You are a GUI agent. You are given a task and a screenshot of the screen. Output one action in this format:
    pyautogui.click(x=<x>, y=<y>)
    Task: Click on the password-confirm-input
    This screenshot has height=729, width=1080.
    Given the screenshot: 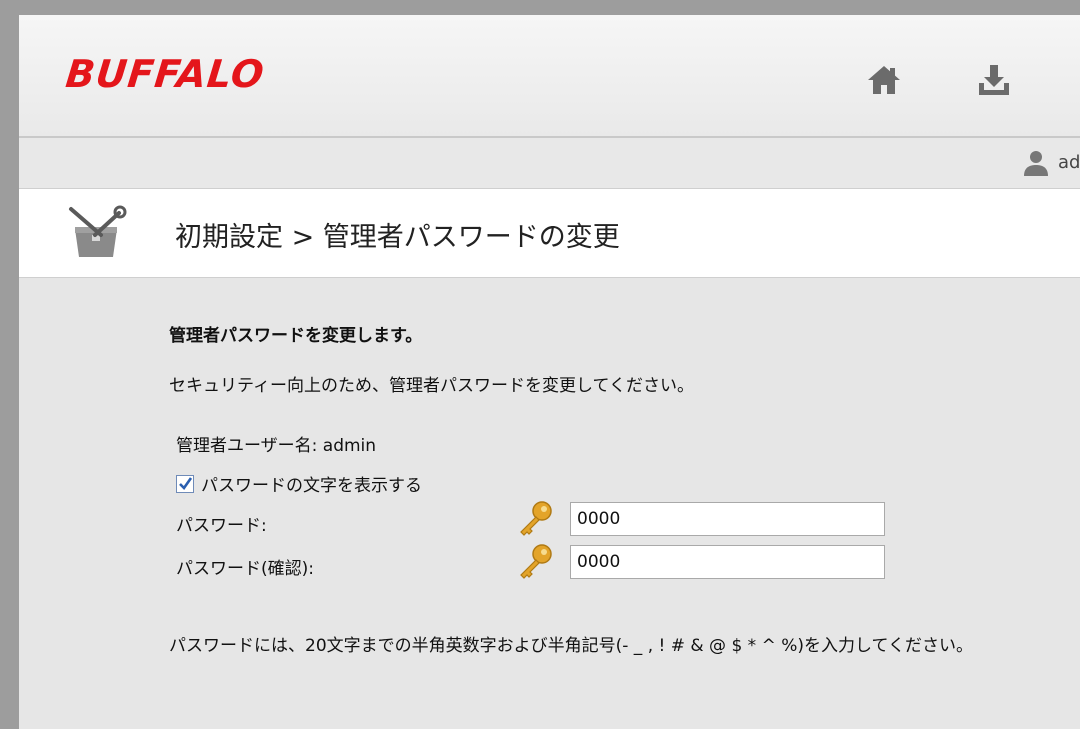 What is the action you would take?
    pyautogui.click(x=727, y=562)
    